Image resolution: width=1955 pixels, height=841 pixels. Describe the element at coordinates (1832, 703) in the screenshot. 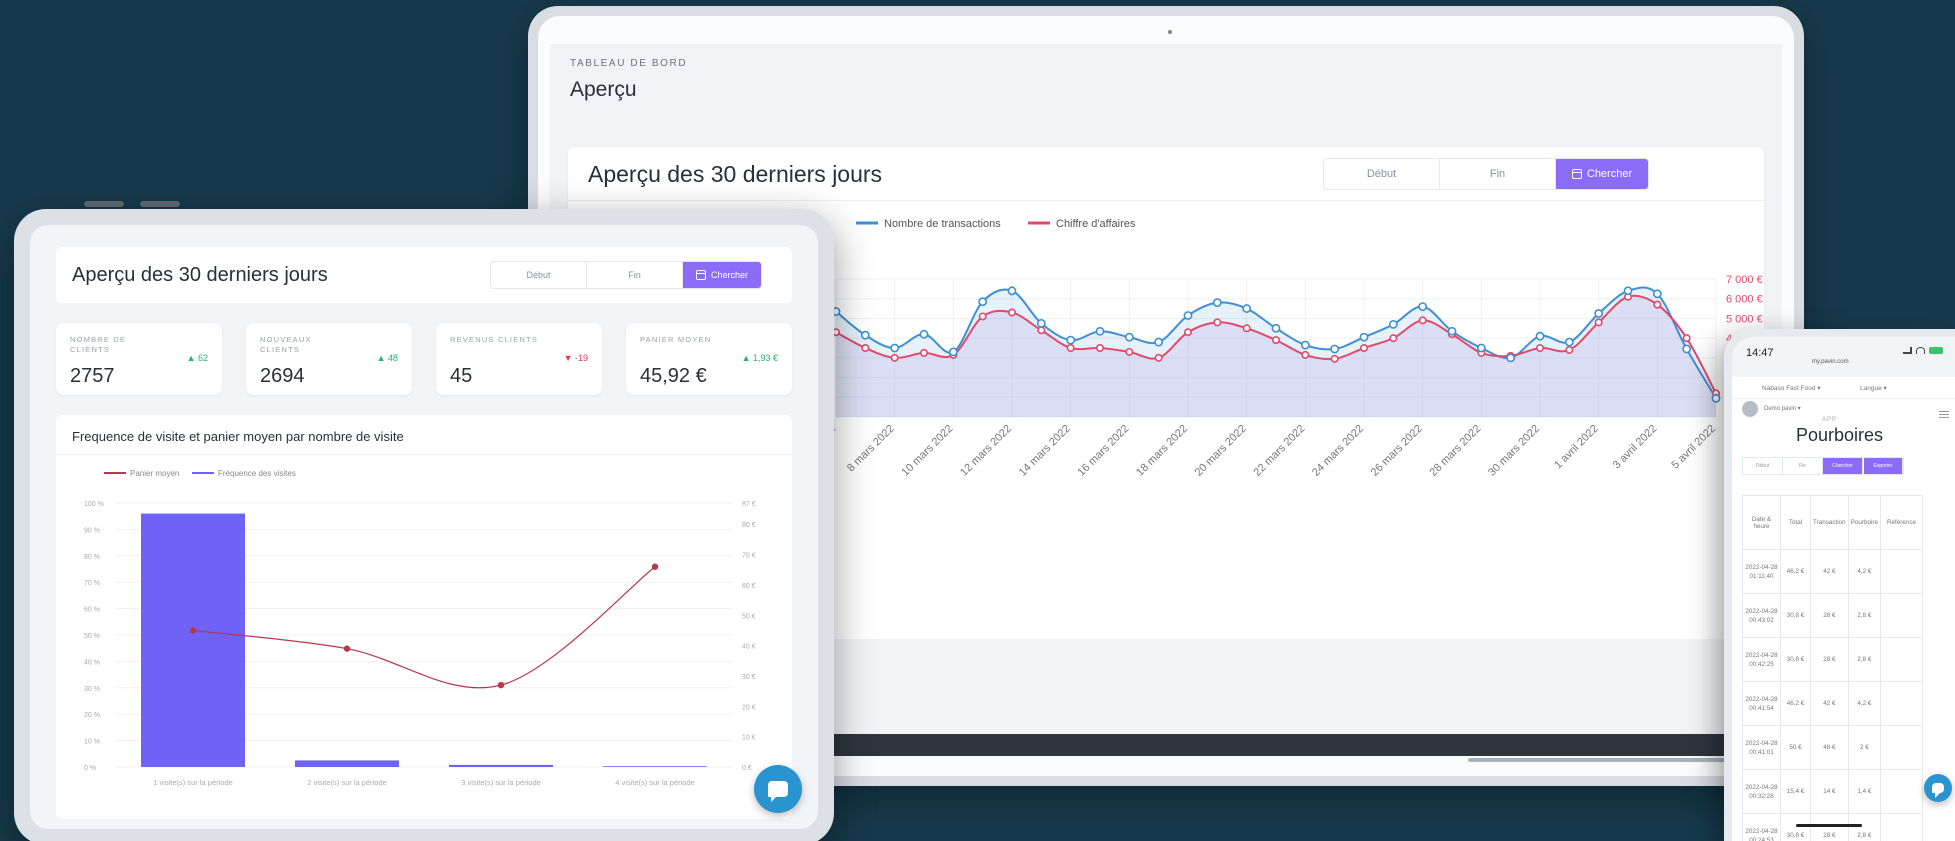

I see `table-row: 2022-04-28 00:41:54 46,2 €42 €4,2 €` at that location.